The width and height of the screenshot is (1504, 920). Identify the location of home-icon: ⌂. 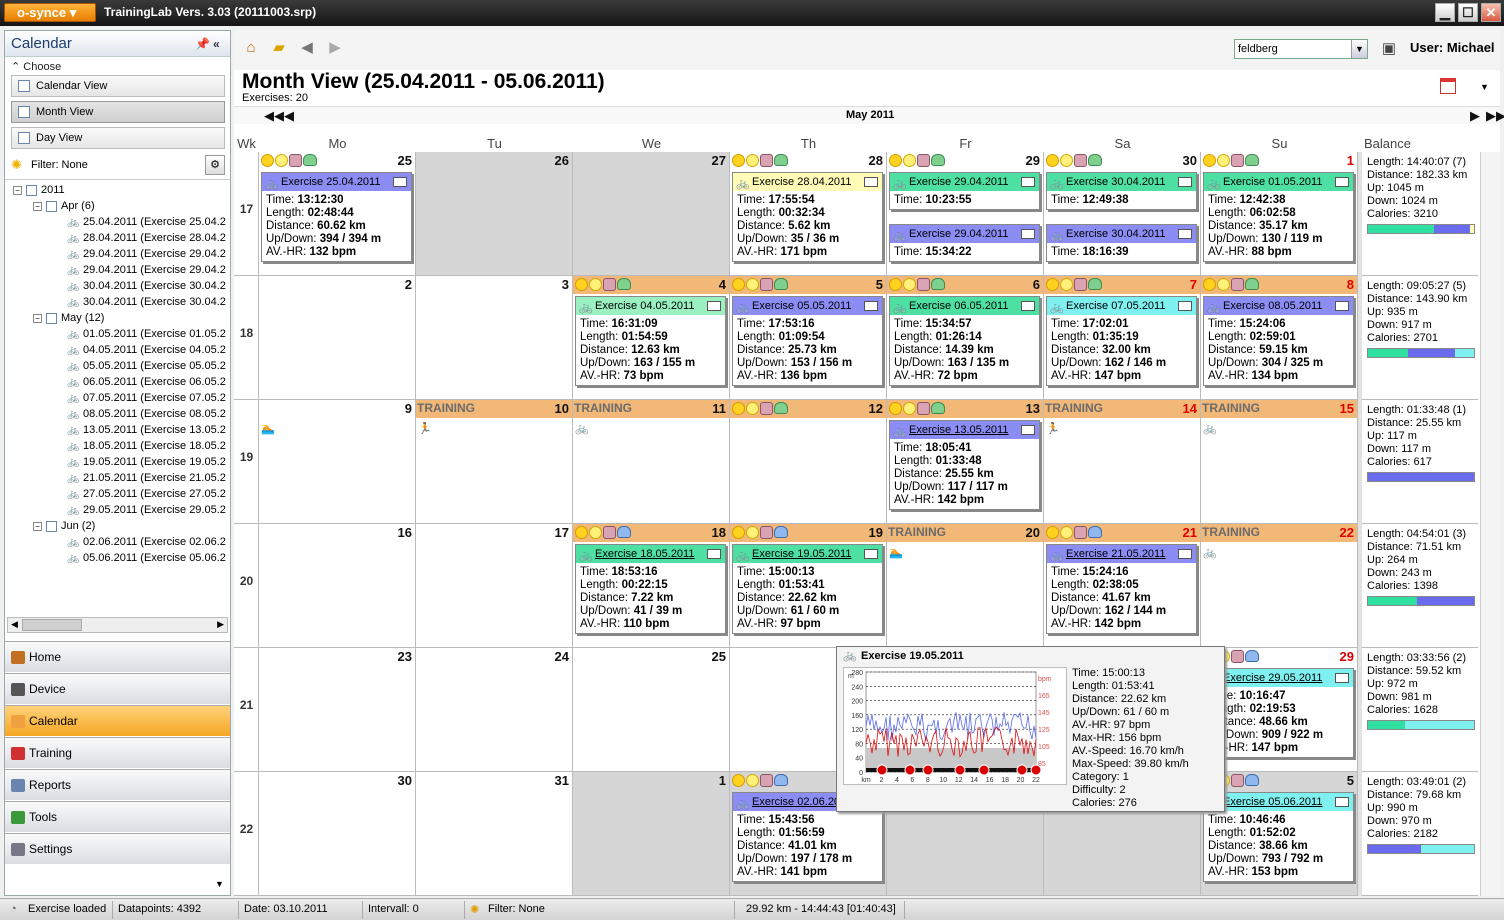
(251, 48).